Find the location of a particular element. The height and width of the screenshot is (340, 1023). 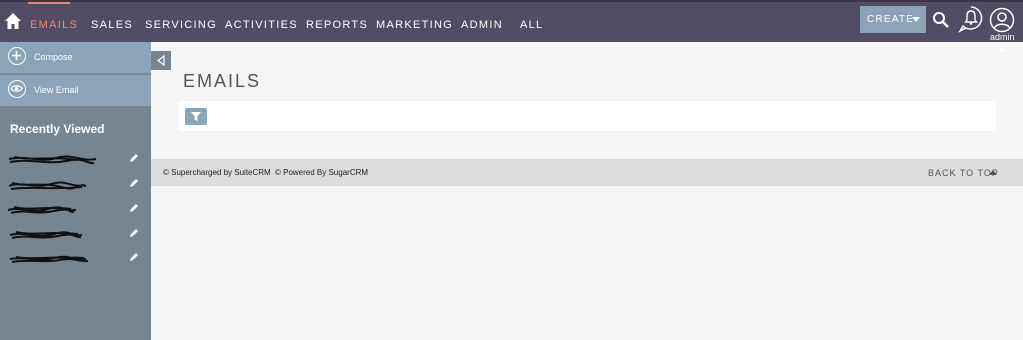

active-tab-indicator is located at coordinates (49, 3).